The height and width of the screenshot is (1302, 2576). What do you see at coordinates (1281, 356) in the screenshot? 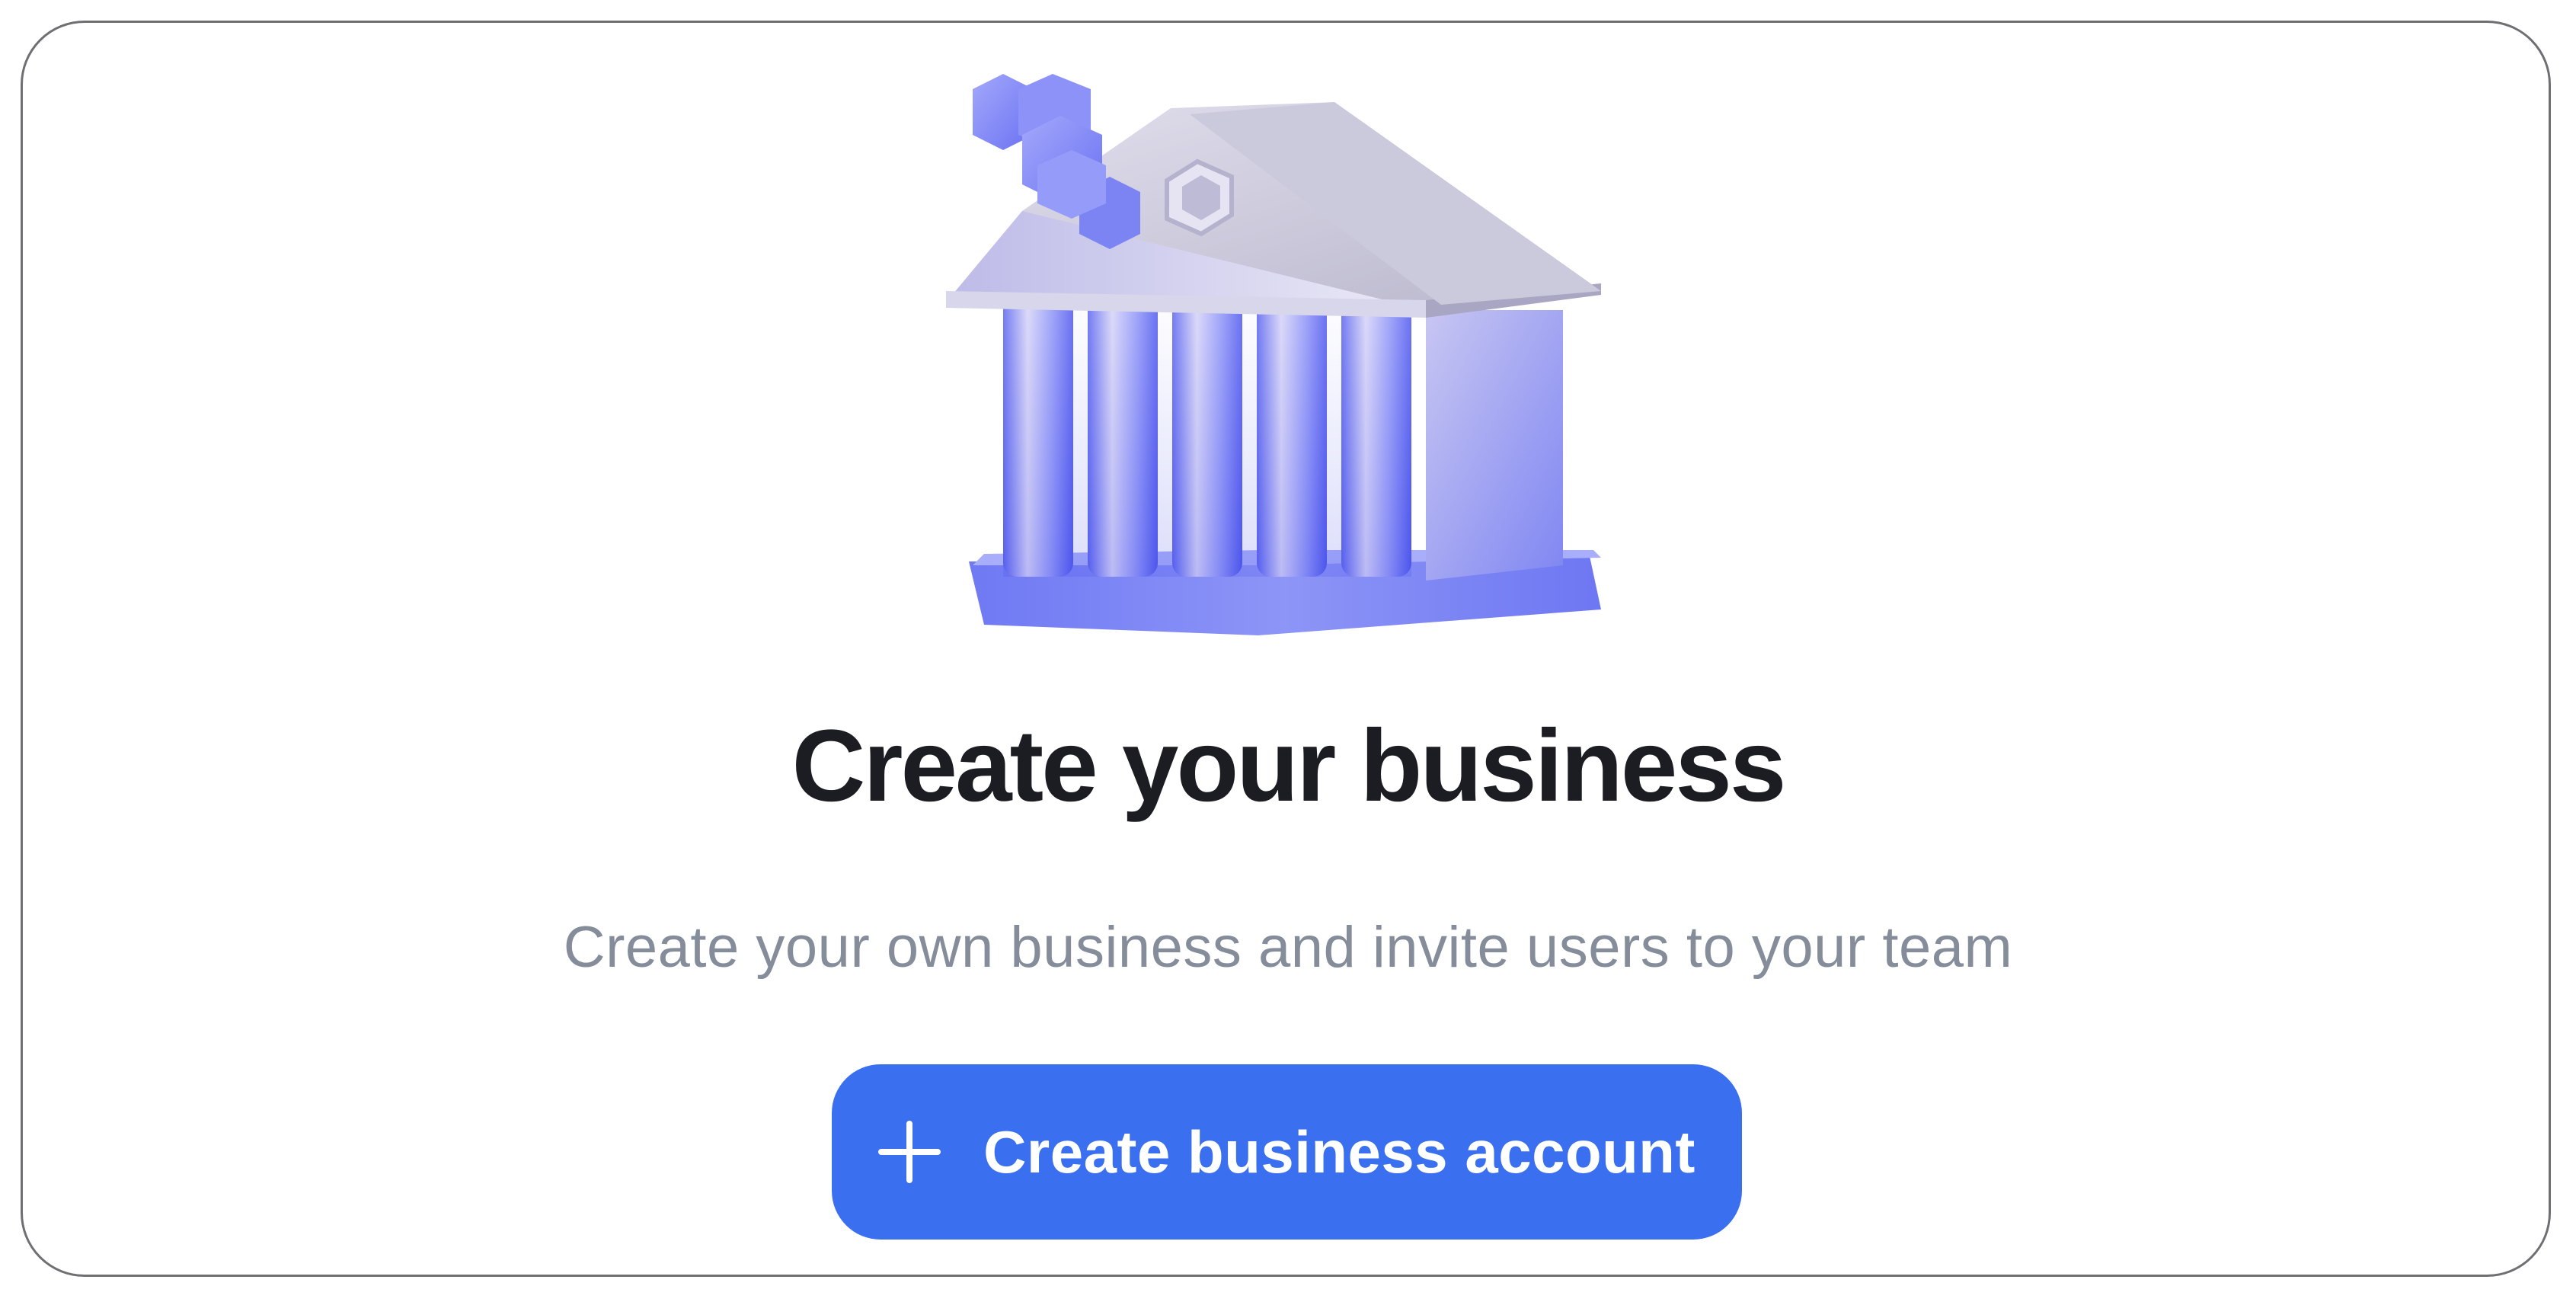
I see `bank-building-illustration` at bounding box center [1281, 356].